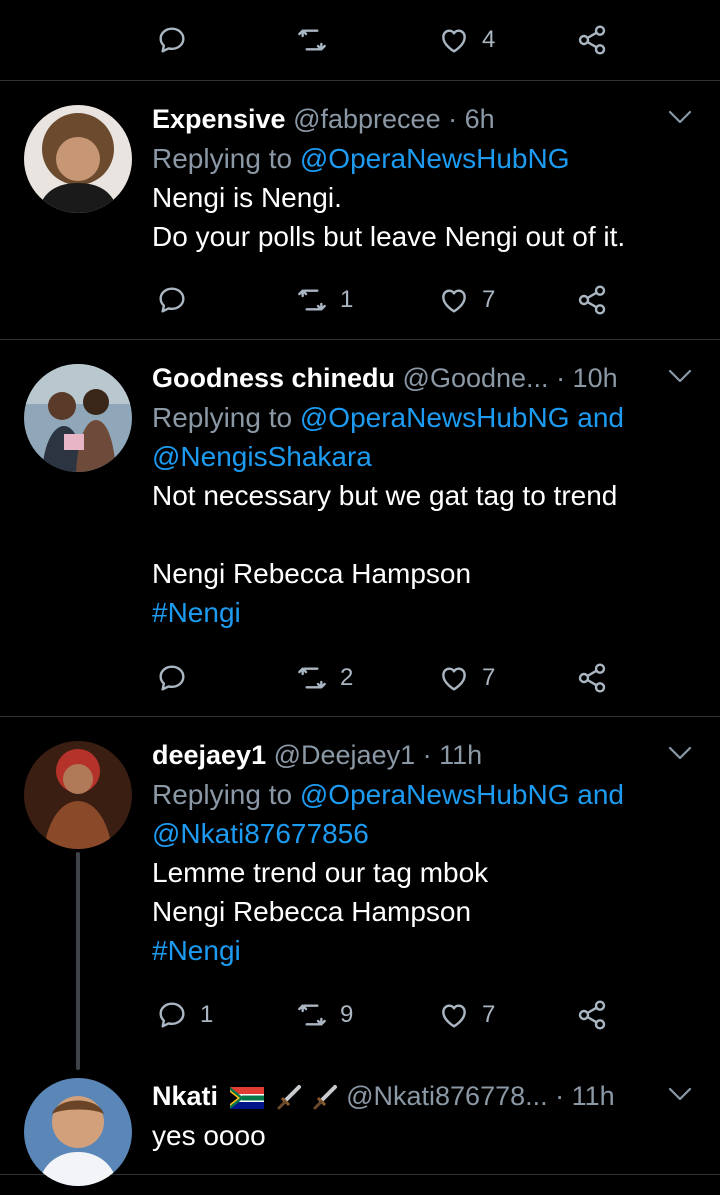  What do you see at coordinates (219, 119) in the screenshot?
I see `display-name: Expensive` at bounding box center [219, 119].